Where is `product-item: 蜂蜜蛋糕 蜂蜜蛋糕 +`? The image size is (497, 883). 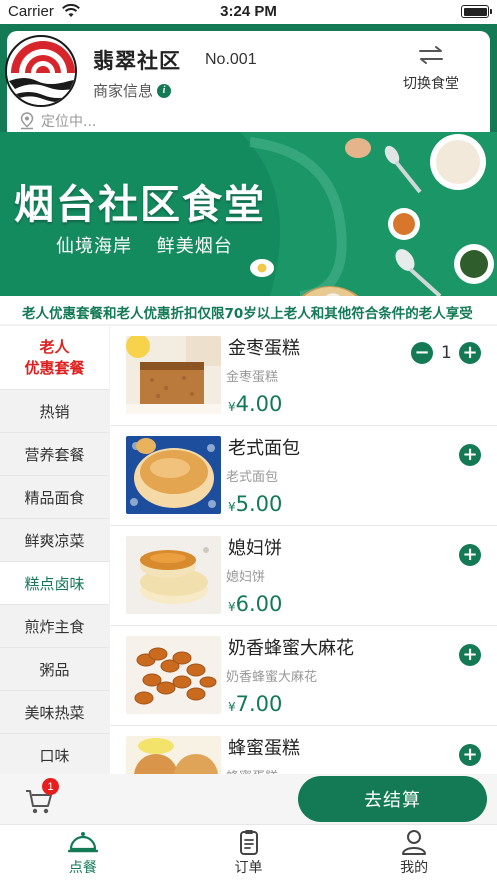 product-item: 蜂蜜蛋糕 蜂蜜蛋糕 + is located at coordinates (303, 750).